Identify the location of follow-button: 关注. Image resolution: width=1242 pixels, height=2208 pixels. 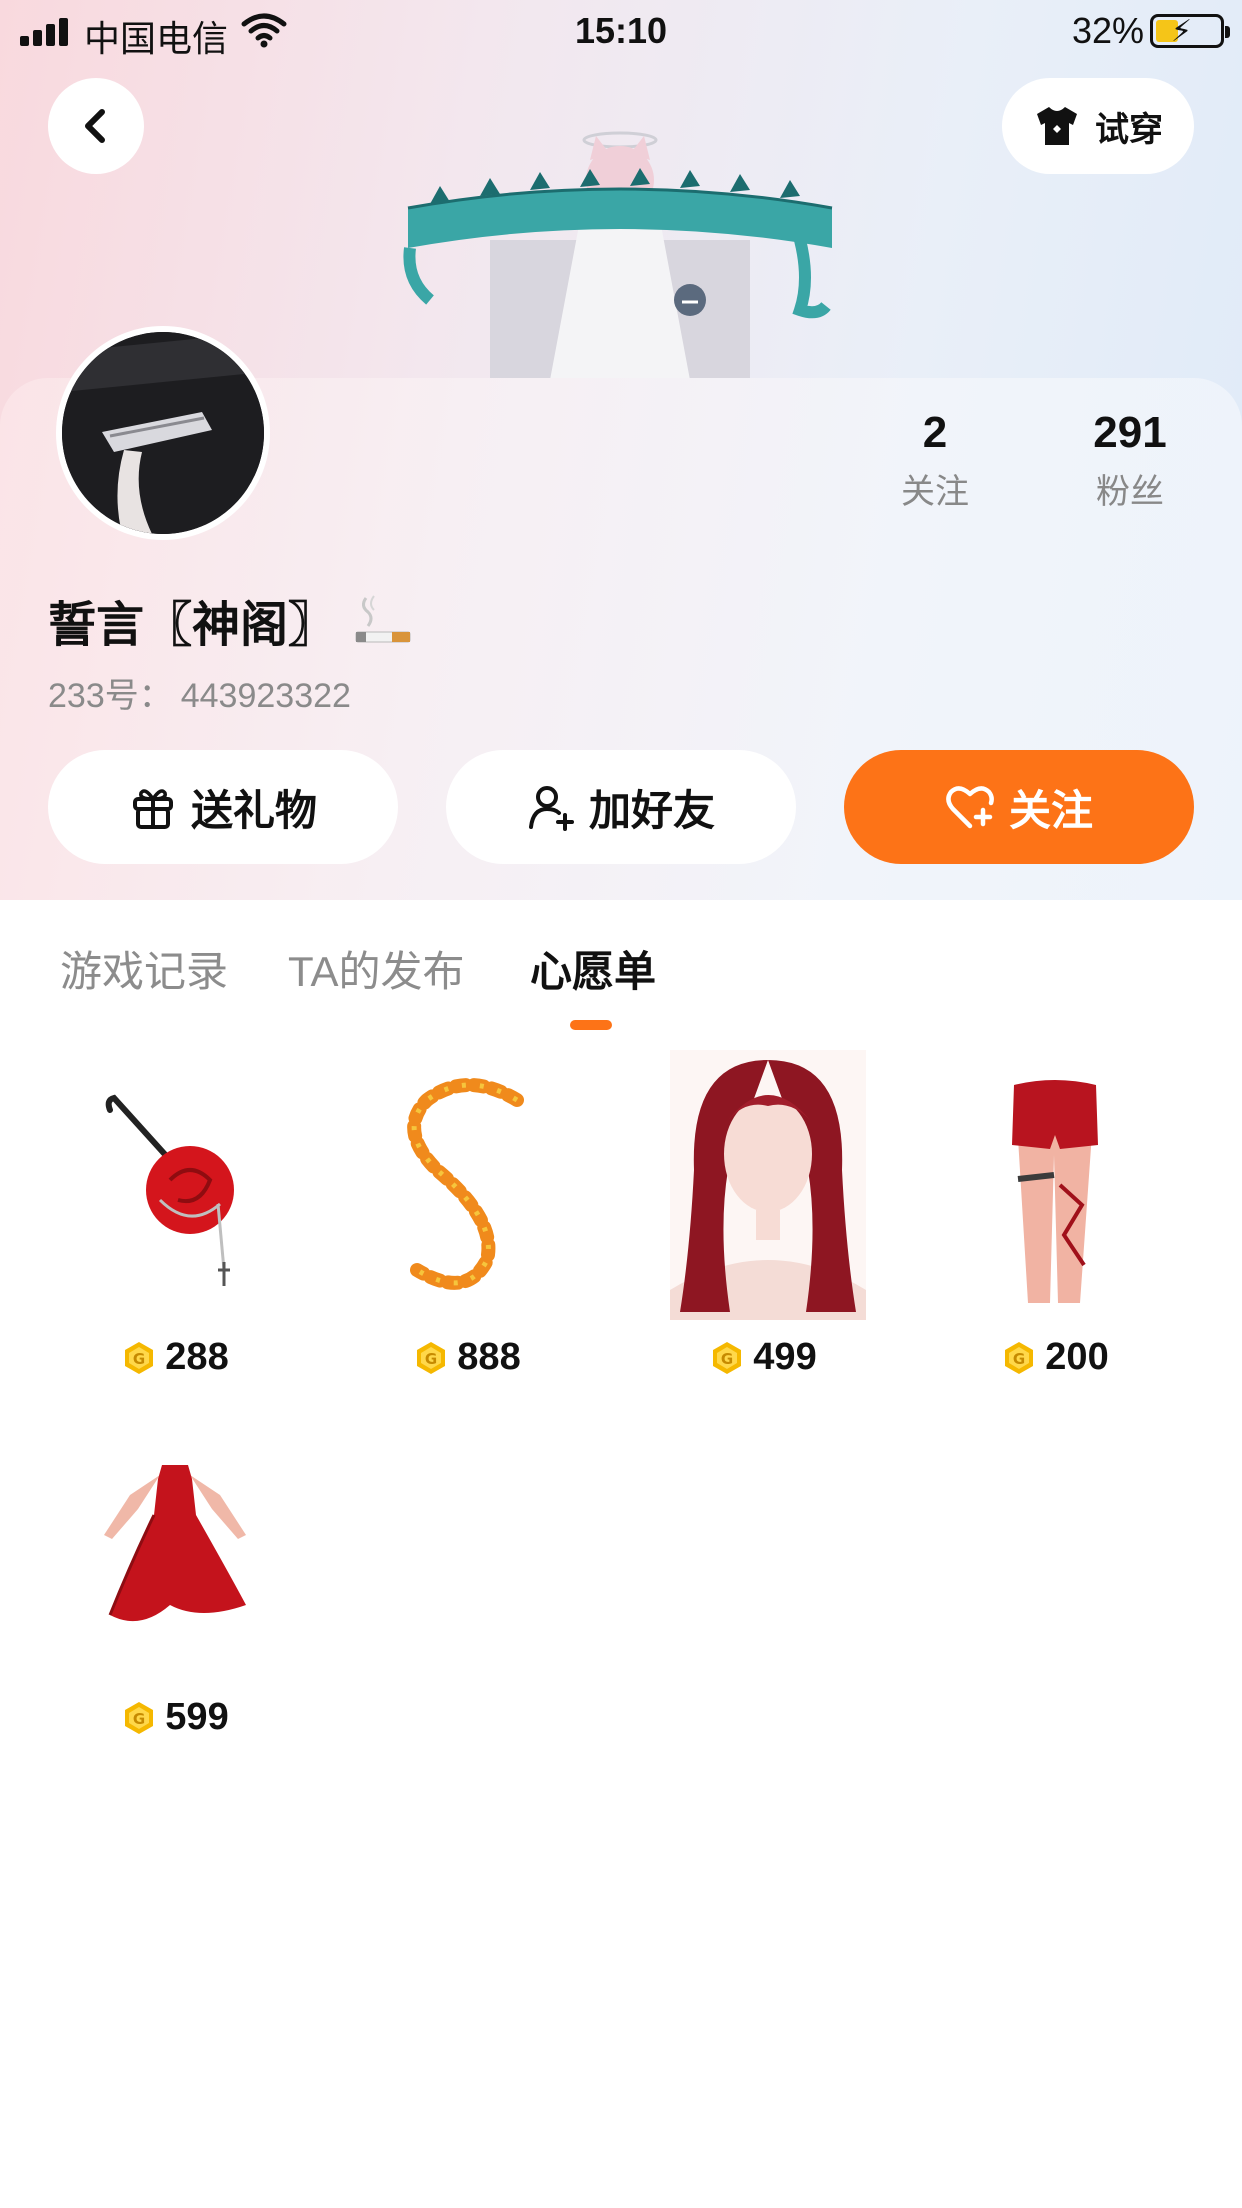
(1019, 807).